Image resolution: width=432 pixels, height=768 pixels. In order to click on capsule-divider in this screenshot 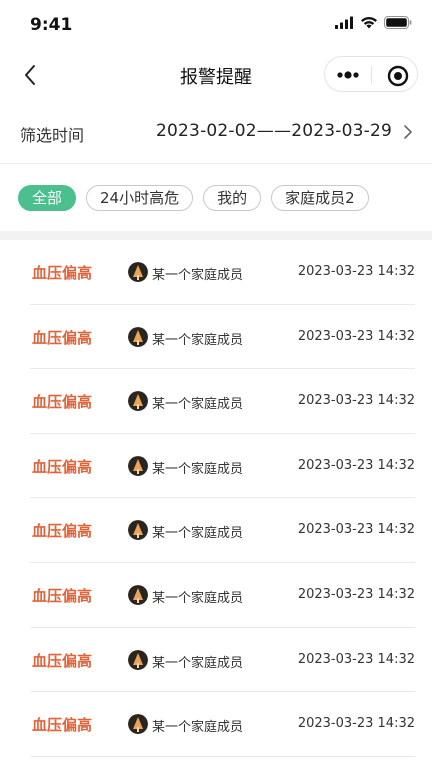, I will do `click(371, 75)`.